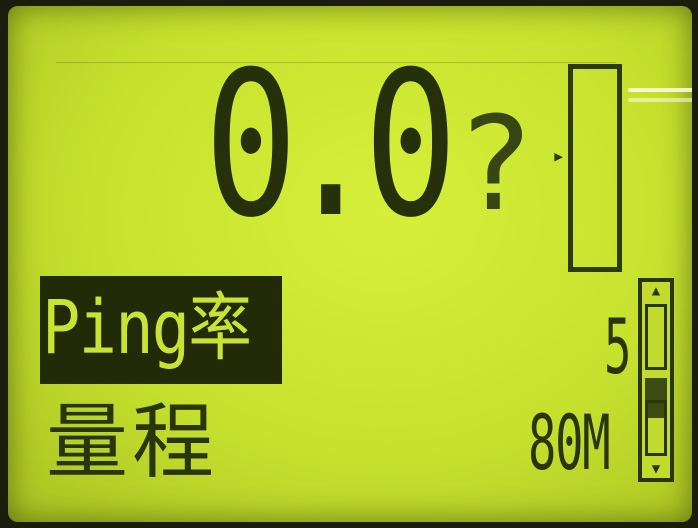  I want to click on range-menu-item: 量程, so click(132, 443).